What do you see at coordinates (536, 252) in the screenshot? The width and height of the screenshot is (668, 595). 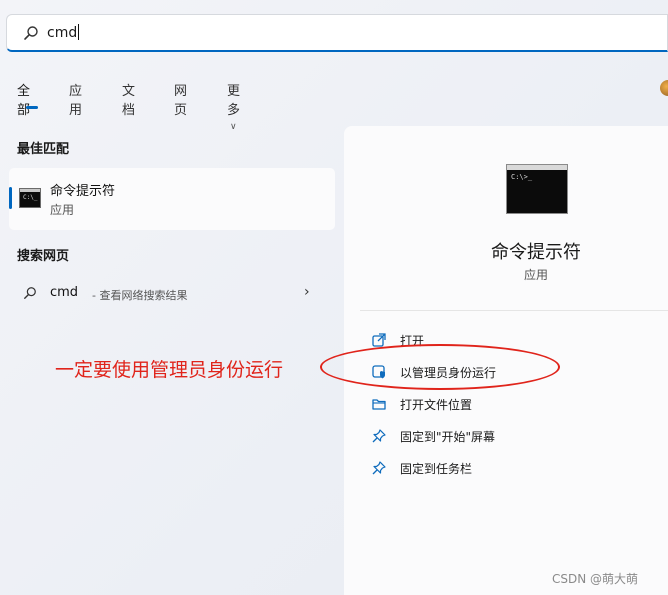 I see `detail-title: 命令提示符` at bounding box center [536, 252].